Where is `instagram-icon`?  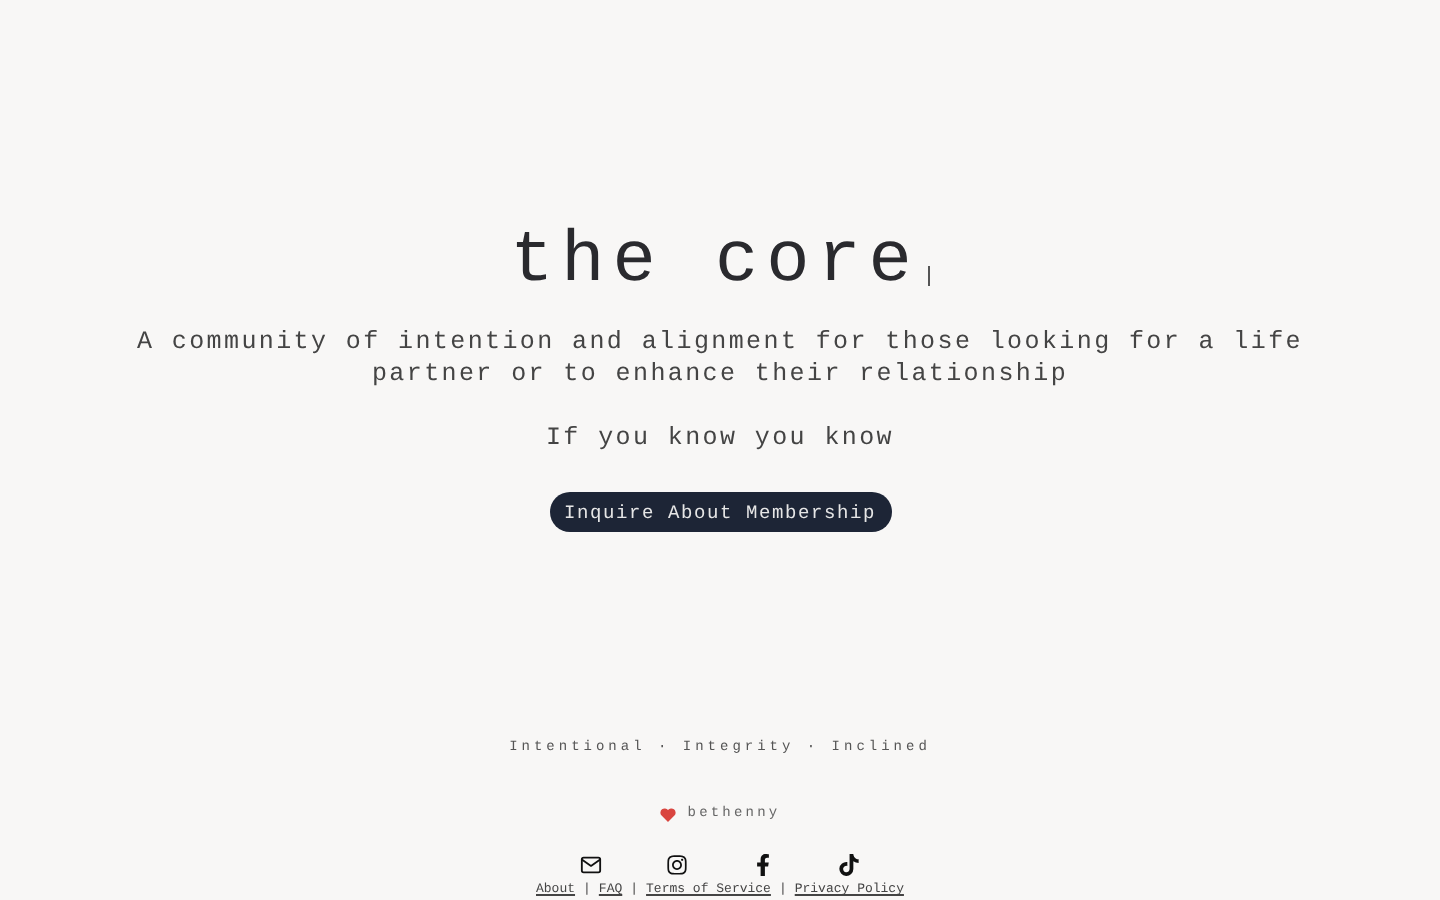 instagram-icon is located at coordinates (676, 865).